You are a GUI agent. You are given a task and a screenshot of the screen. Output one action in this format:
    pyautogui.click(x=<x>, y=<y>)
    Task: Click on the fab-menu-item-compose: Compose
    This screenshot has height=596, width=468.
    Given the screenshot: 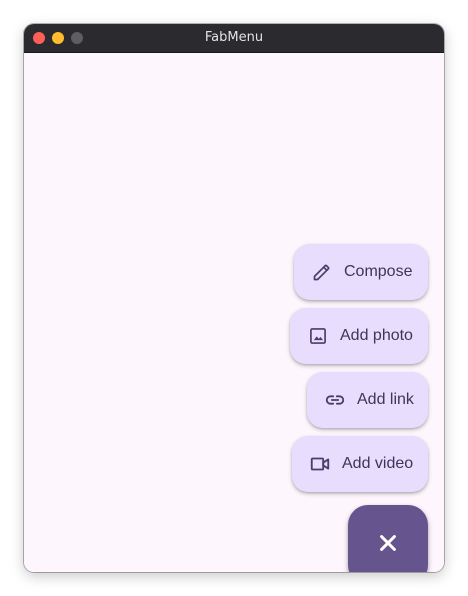 What is the action you would take?
    pyautogui.click(x=361, y=272)
    